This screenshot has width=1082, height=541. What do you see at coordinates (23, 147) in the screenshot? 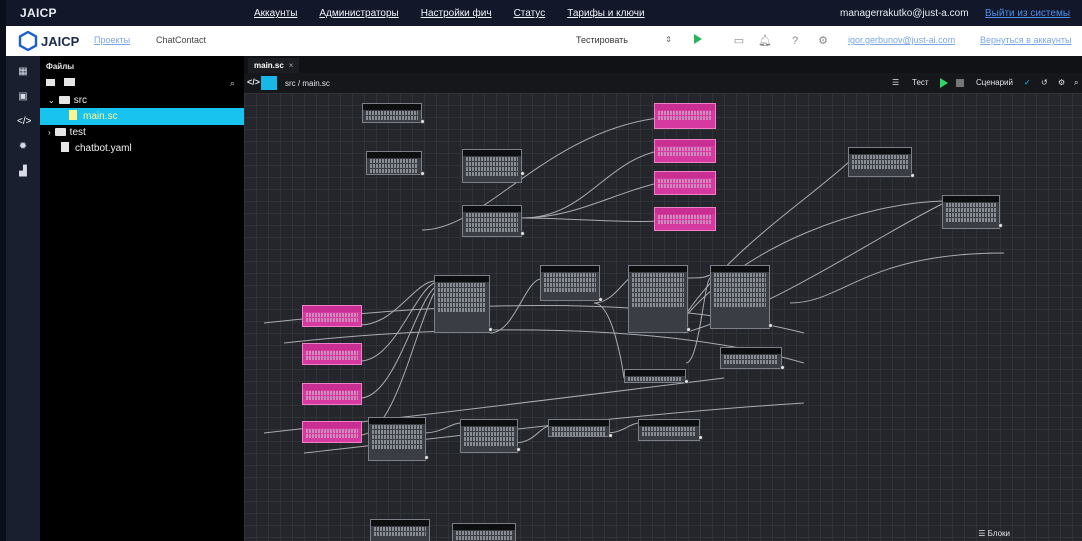
I see `settings-icon: ✹` at bounding box center [23, 147].